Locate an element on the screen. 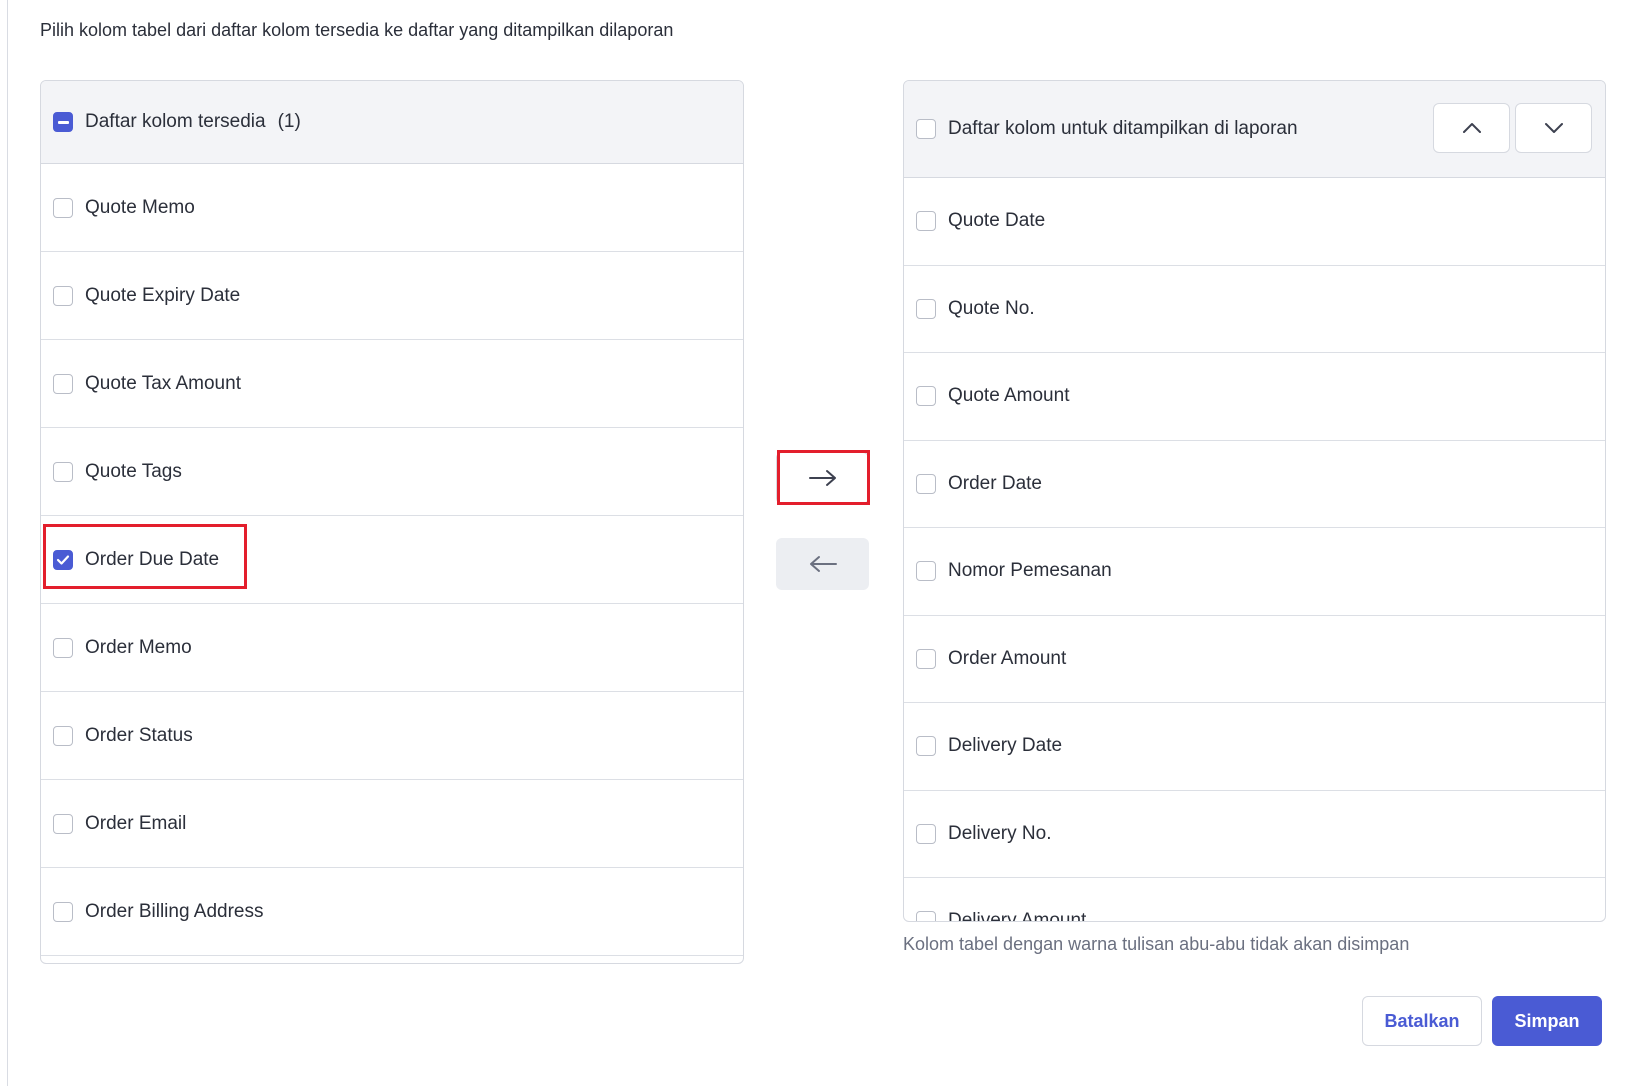 Image resolution: width=1652 pixels, height=1086 pixels. row-label: Quote Amount is located at coordinates (1009, 396).